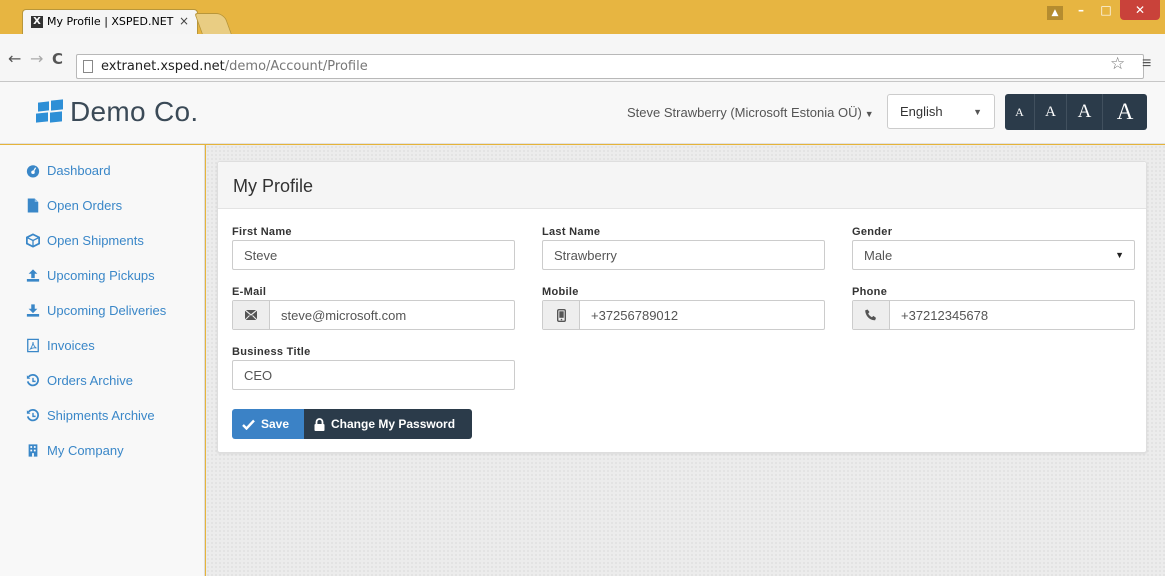  I want to click on sidebar-item-label: Invoices, so click(71, 345).